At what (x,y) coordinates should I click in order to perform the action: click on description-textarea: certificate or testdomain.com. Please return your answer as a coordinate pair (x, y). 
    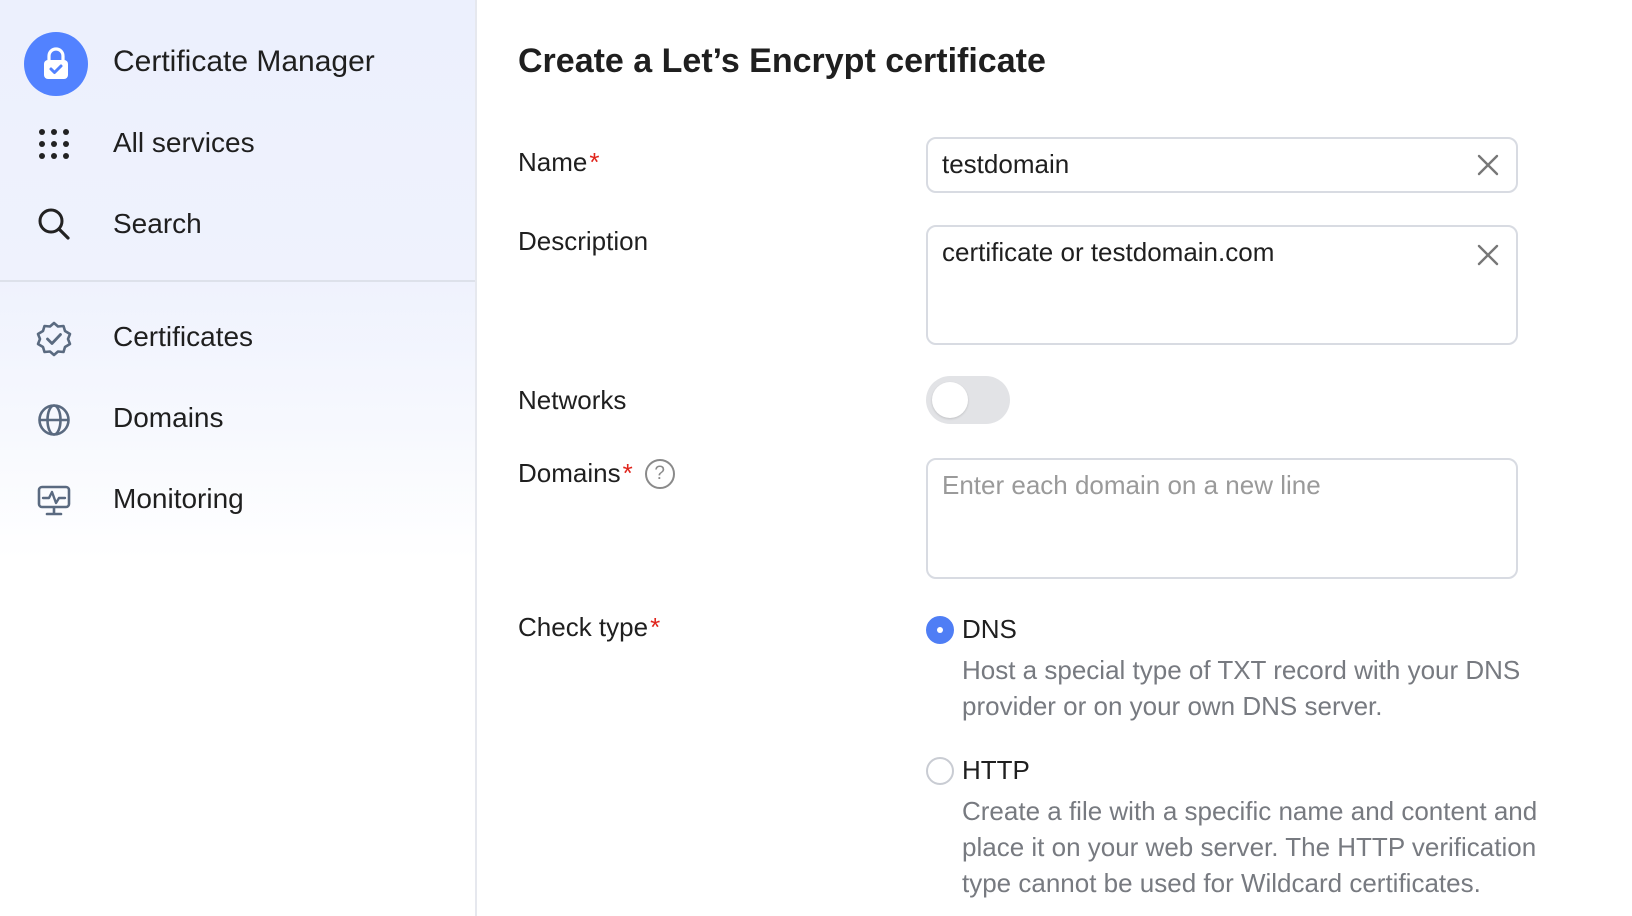
    Looking at the image, I should click on (1222, 285).